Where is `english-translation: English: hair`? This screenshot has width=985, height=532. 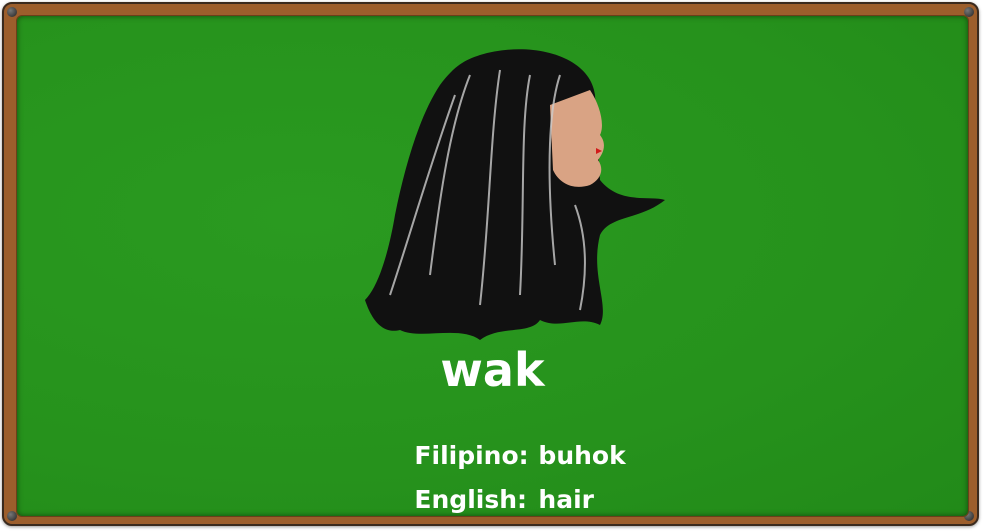
english-translation: English: hair is located at coordinates (495, 485).